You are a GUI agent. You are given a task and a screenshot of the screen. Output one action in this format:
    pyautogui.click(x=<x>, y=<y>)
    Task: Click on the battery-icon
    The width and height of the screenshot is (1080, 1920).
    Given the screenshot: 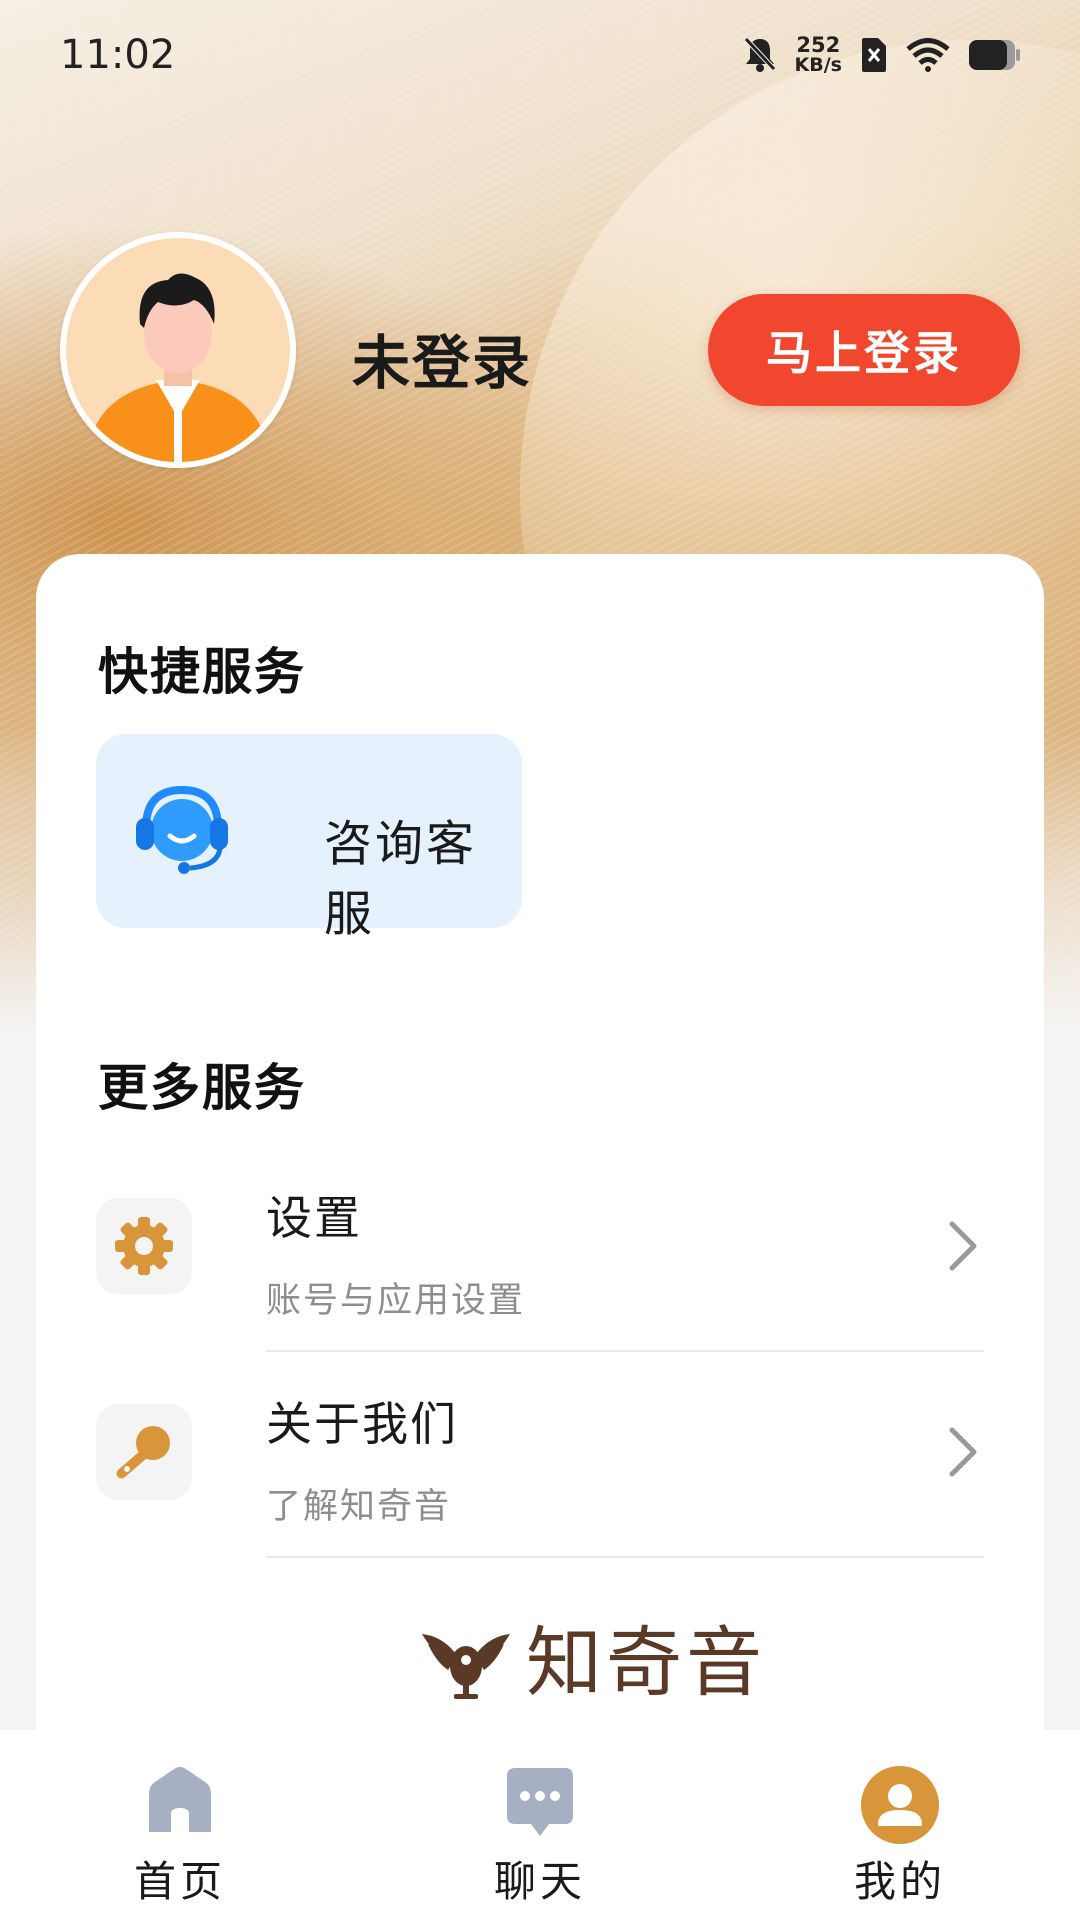 What is the action you would take?
    pyautogui.click(x=995, y=55)
    